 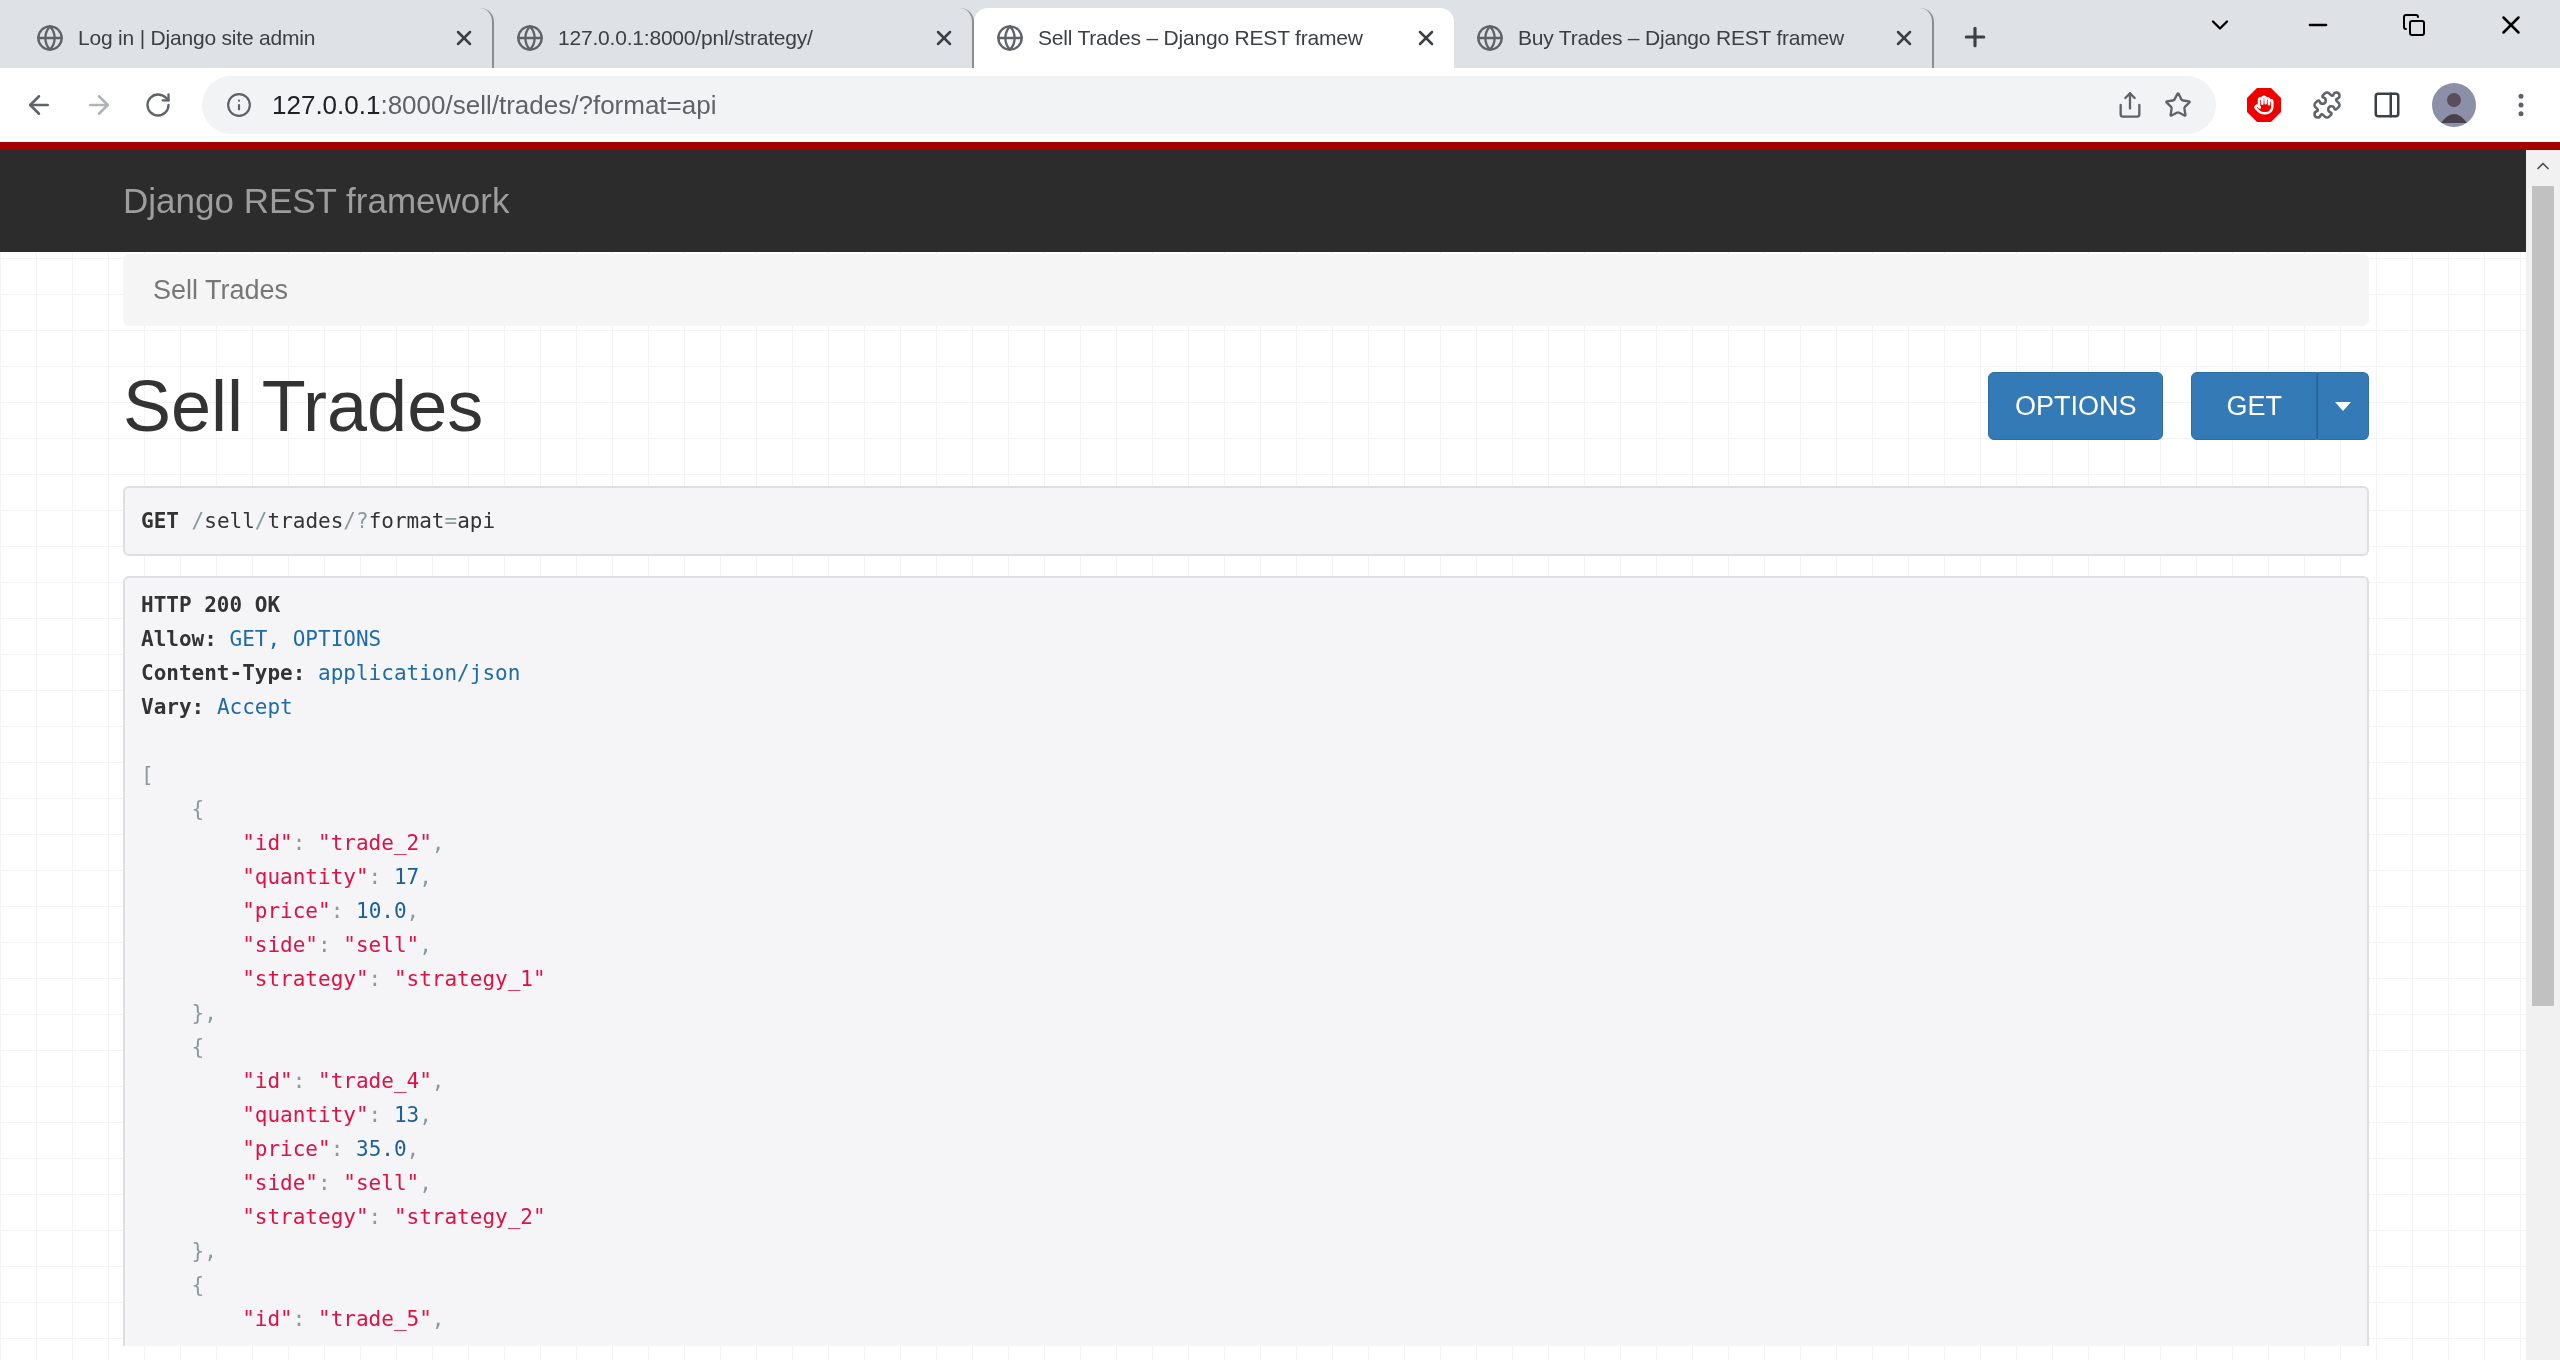 What do you see at coordinates (394, 1217) in the screenshot?
I see `code-line: "strategy": "strategy_2"` at bounding box center [394, 1217].